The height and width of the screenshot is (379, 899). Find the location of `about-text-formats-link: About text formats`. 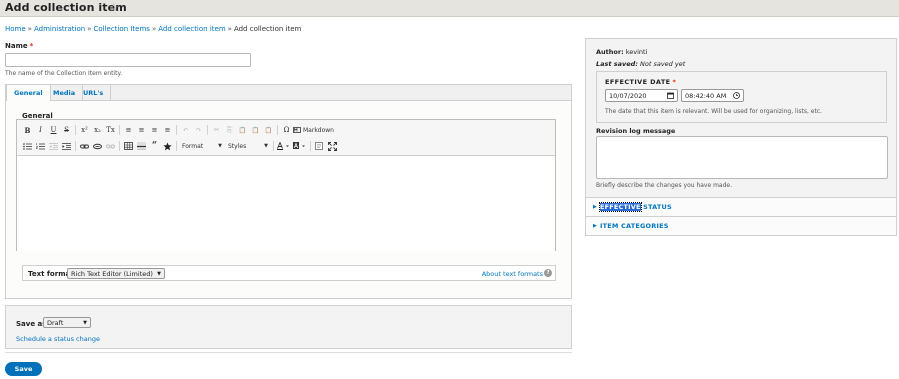

about-text-formats-link: About text formats is located at coordinates (512, 274).